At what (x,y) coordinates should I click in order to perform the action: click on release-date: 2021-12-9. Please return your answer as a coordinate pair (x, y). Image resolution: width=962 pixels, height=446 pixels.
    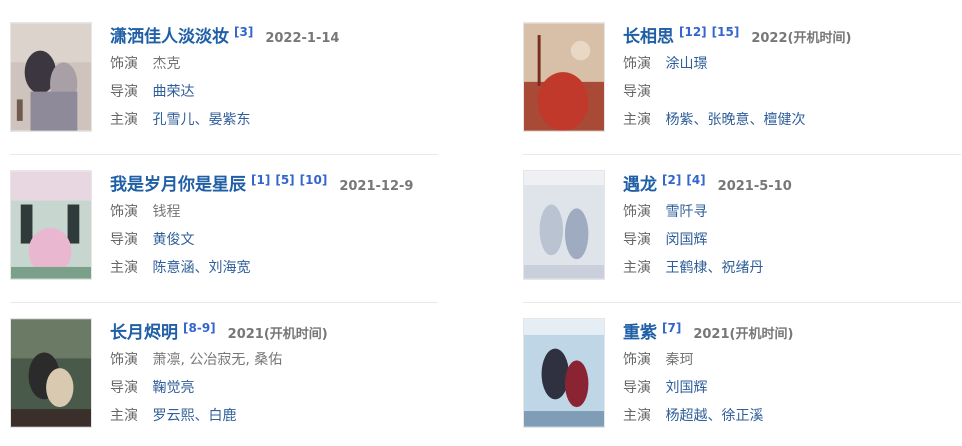
    Looking at the image, I should click on (376, 186).